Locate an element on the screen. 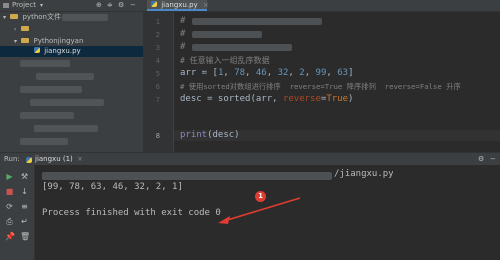  code-line-5: arr = [1, 78, 46, 32, 2, 99, 63] is located at coordinates (266, 73).